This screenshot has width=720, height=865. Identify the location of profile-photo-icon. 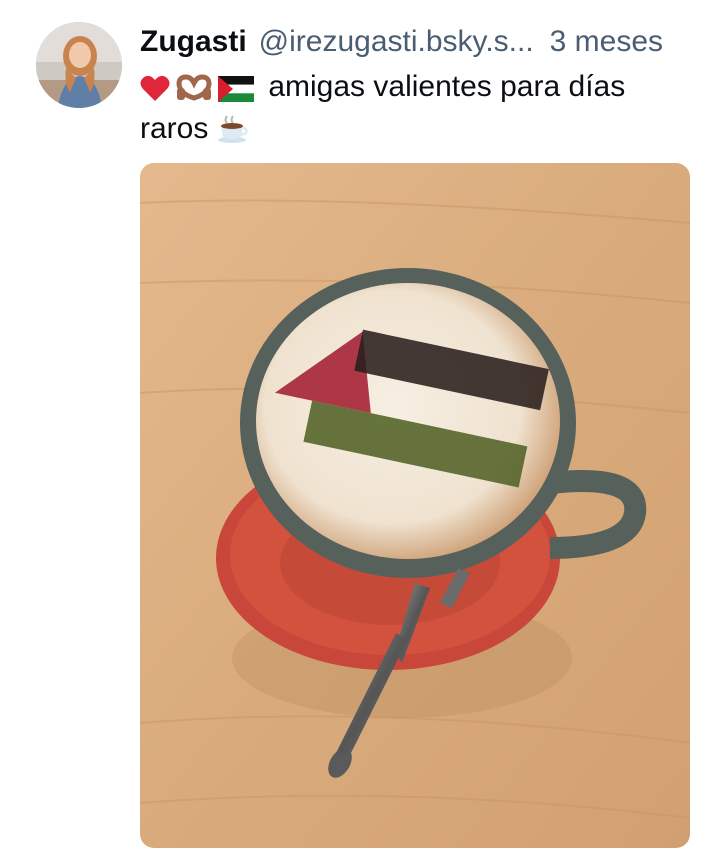
(79, 65).